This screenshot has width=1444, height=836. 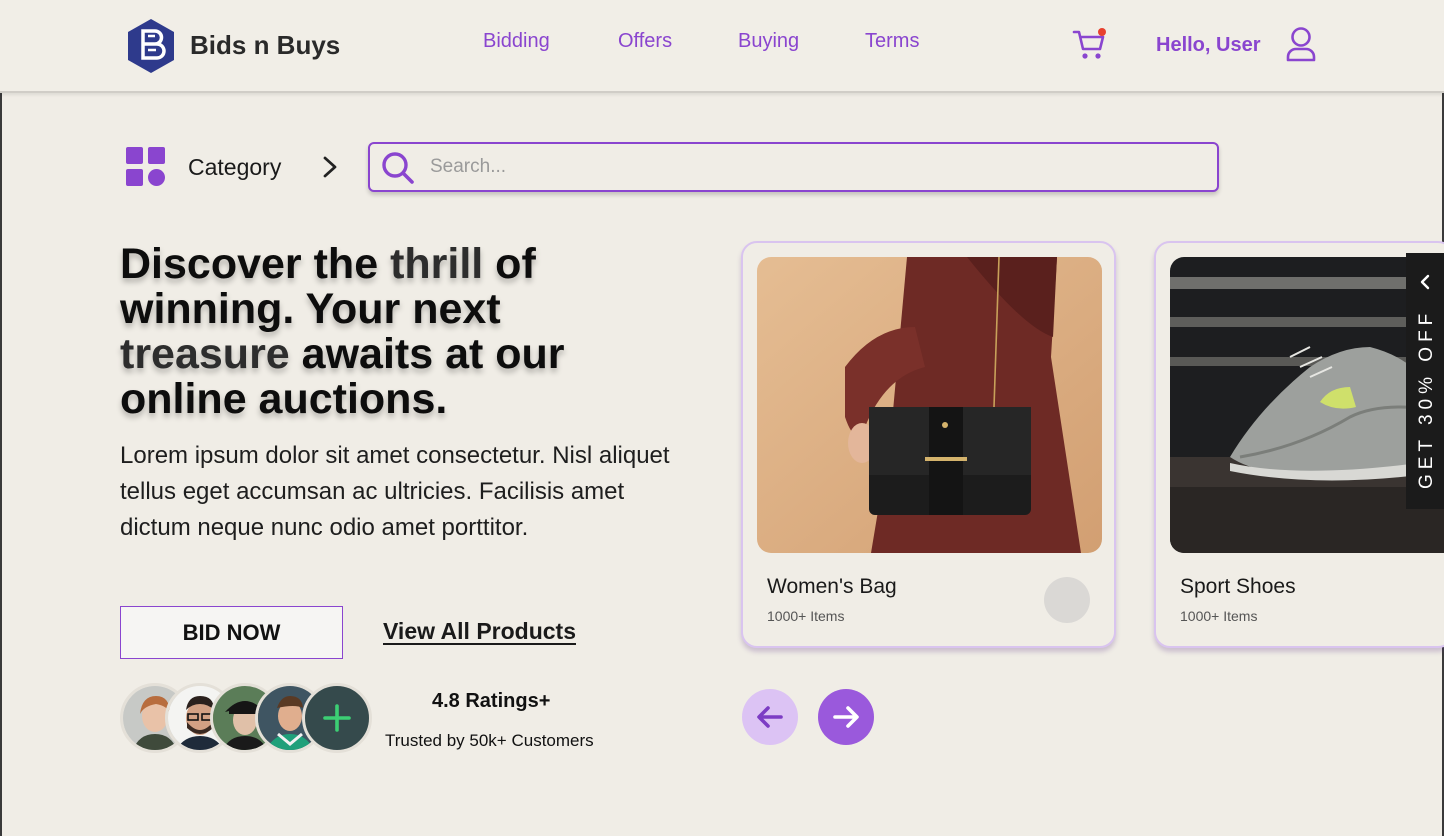 I want to click on hero-title-highlight: treasure, so click(x=205, y=354).